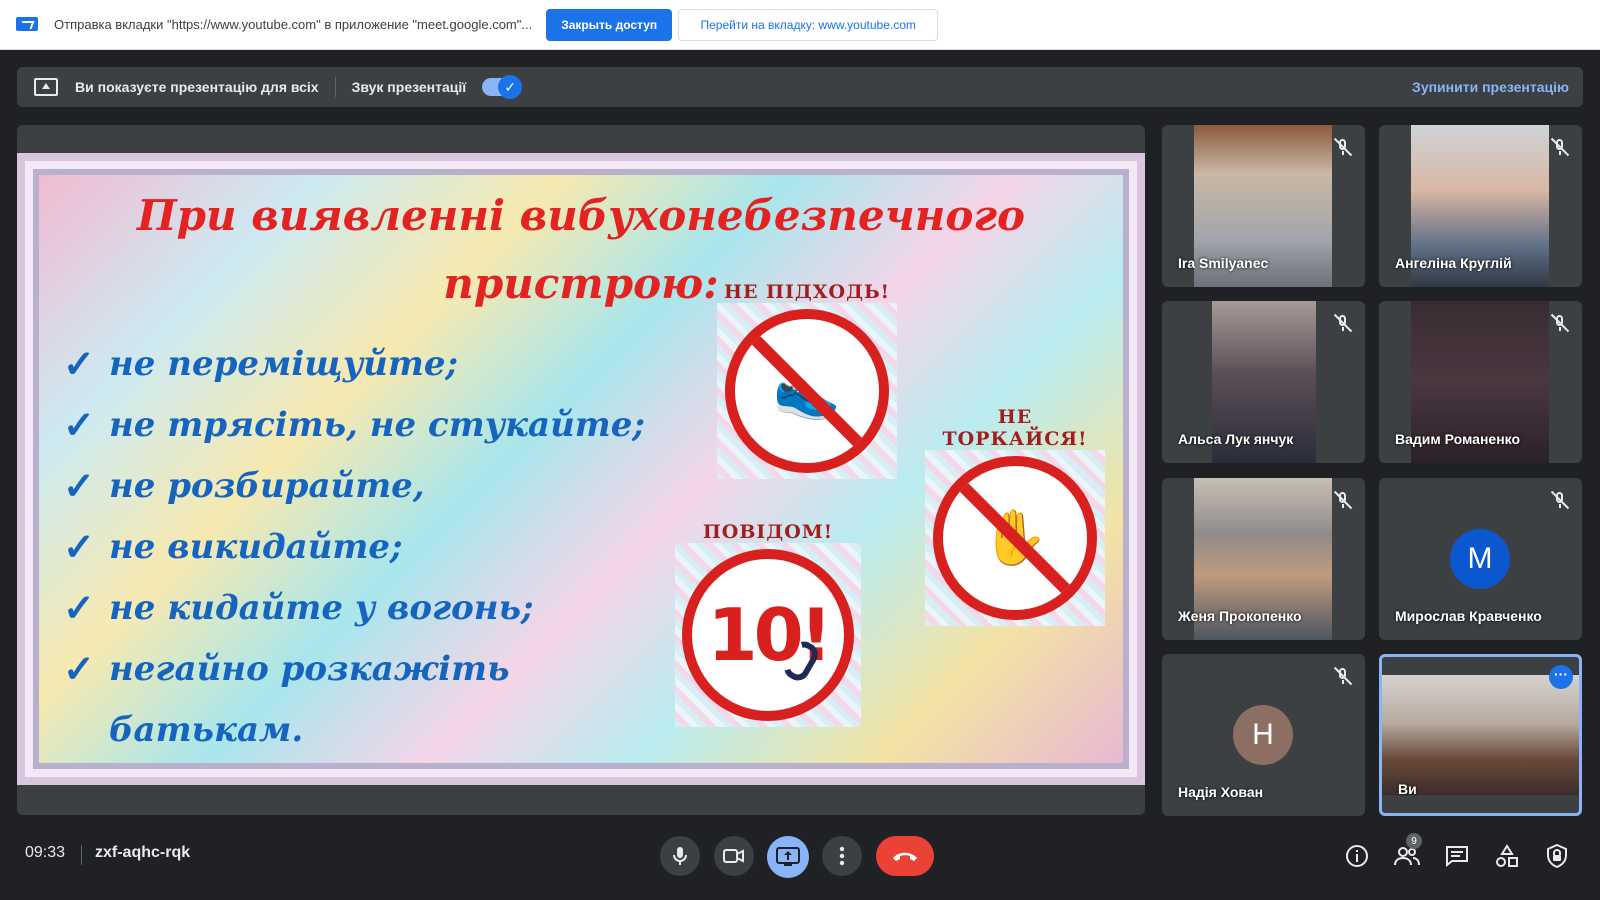 This screenshot has width=1600, height=900. Describe the element at coordinates (45, 852) in the screenshot. I see `meeting-time: 09:33` at that location.